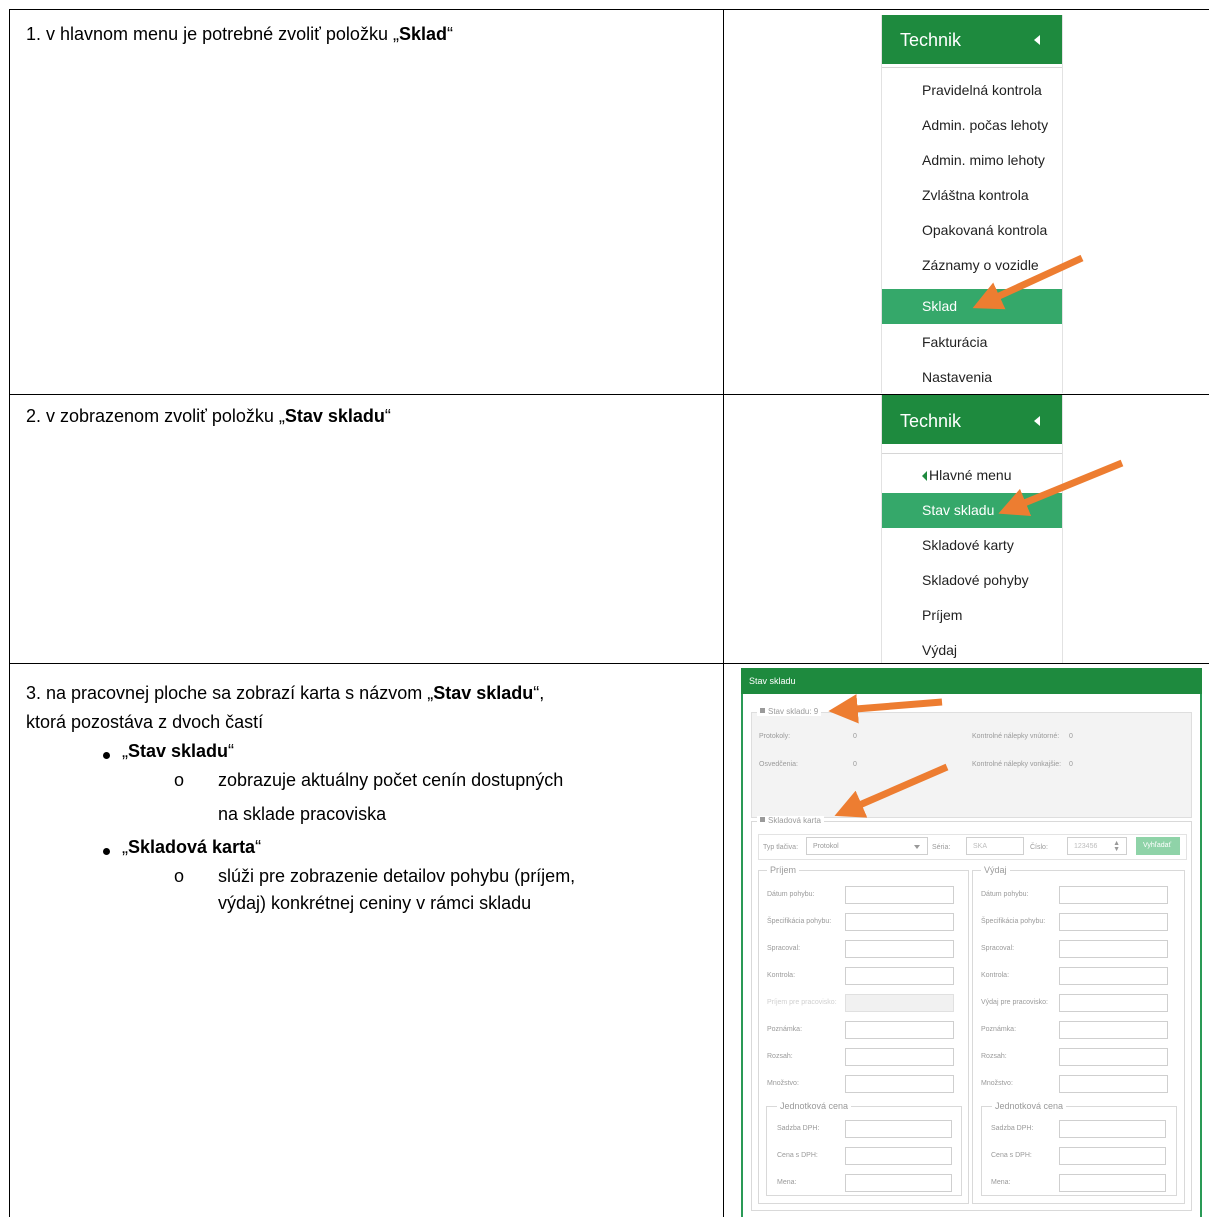  Describe the element at coordinates (1011, 1155) in the screenshot. I see `vydaj-cena-dph-label: Cena s DPH:` at that location.